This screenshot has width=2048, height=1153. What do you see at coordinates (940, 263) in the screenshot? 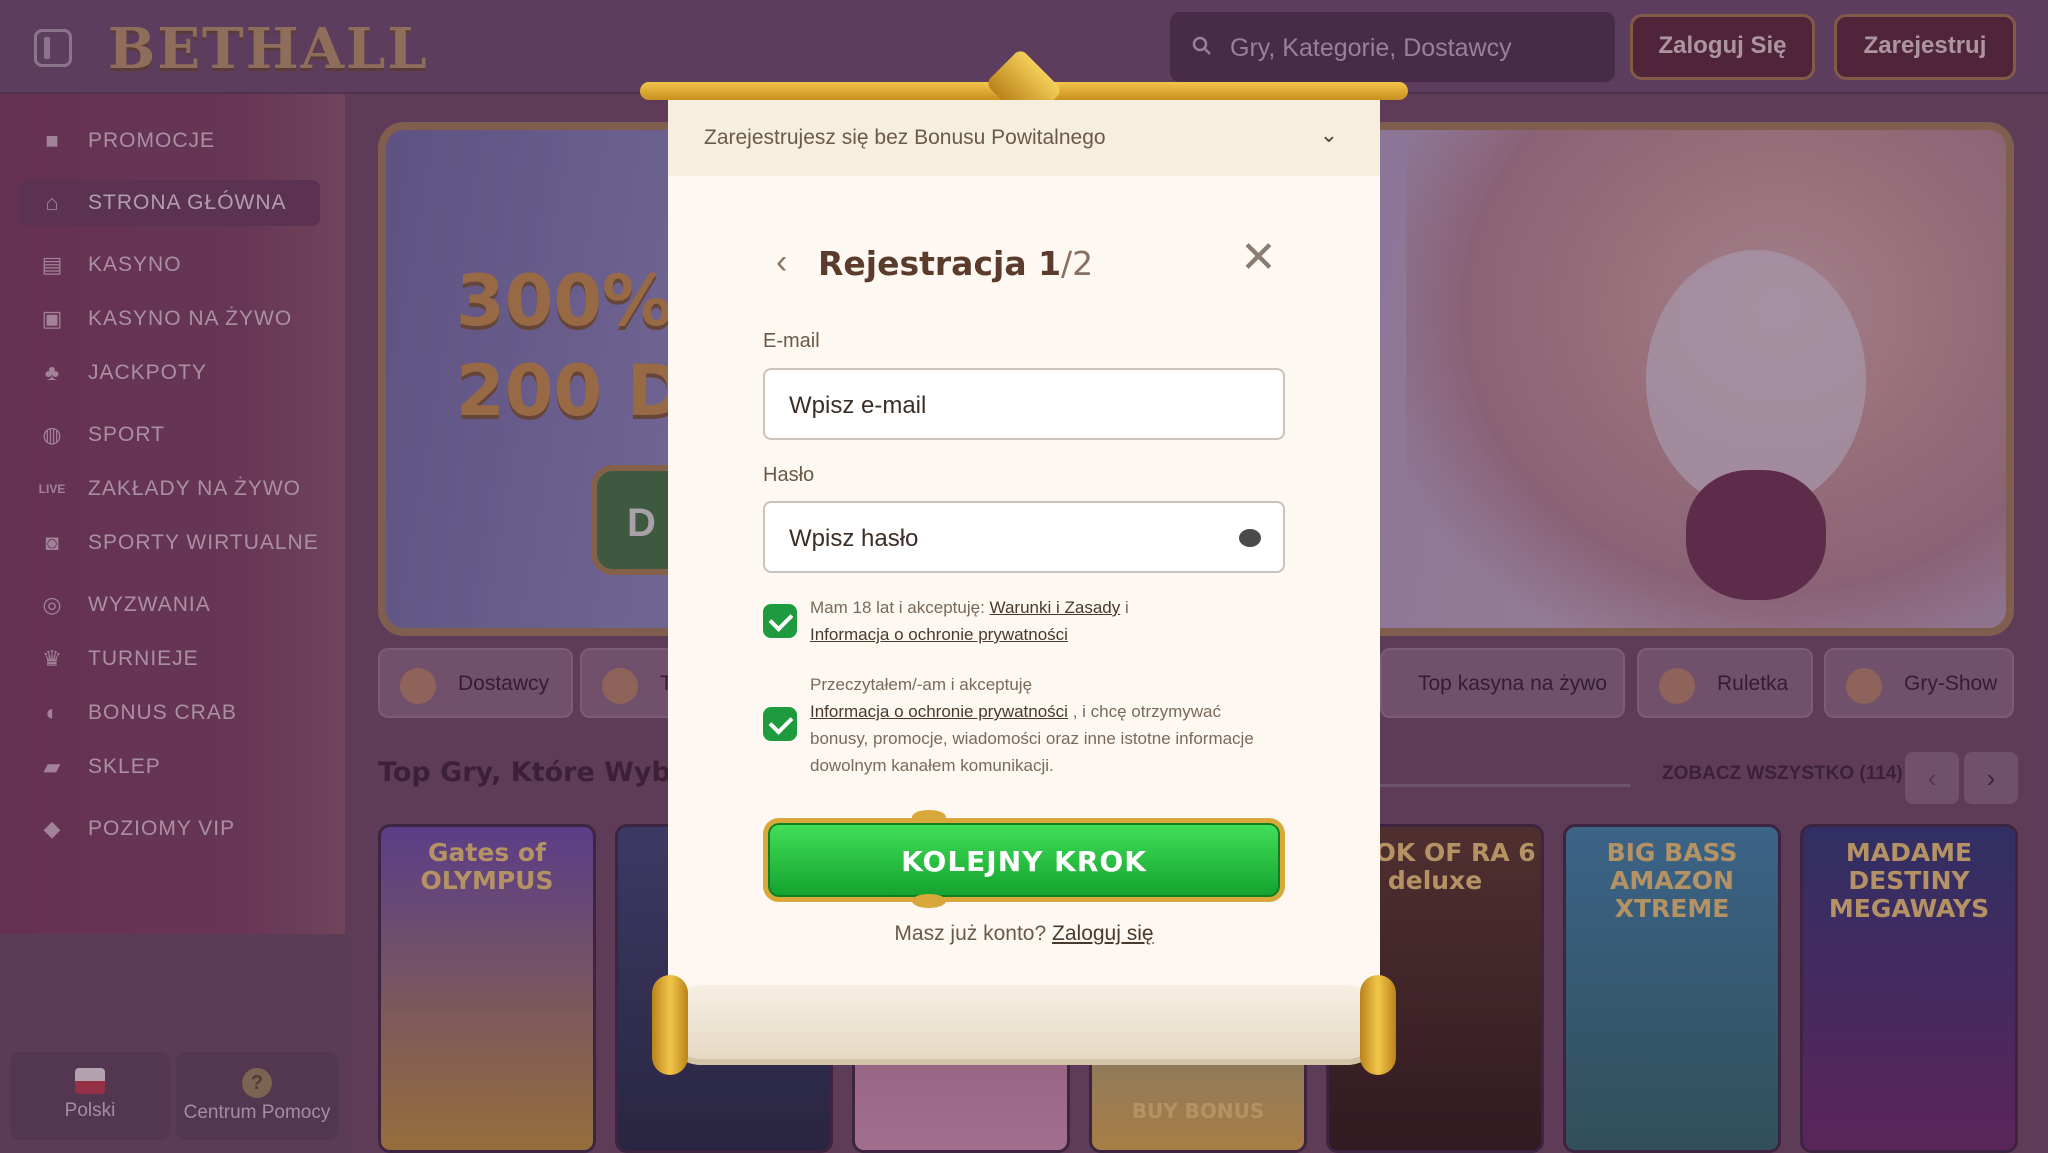
I see `registration-step: Rejestracja 1` at bounding box center [940, 263].